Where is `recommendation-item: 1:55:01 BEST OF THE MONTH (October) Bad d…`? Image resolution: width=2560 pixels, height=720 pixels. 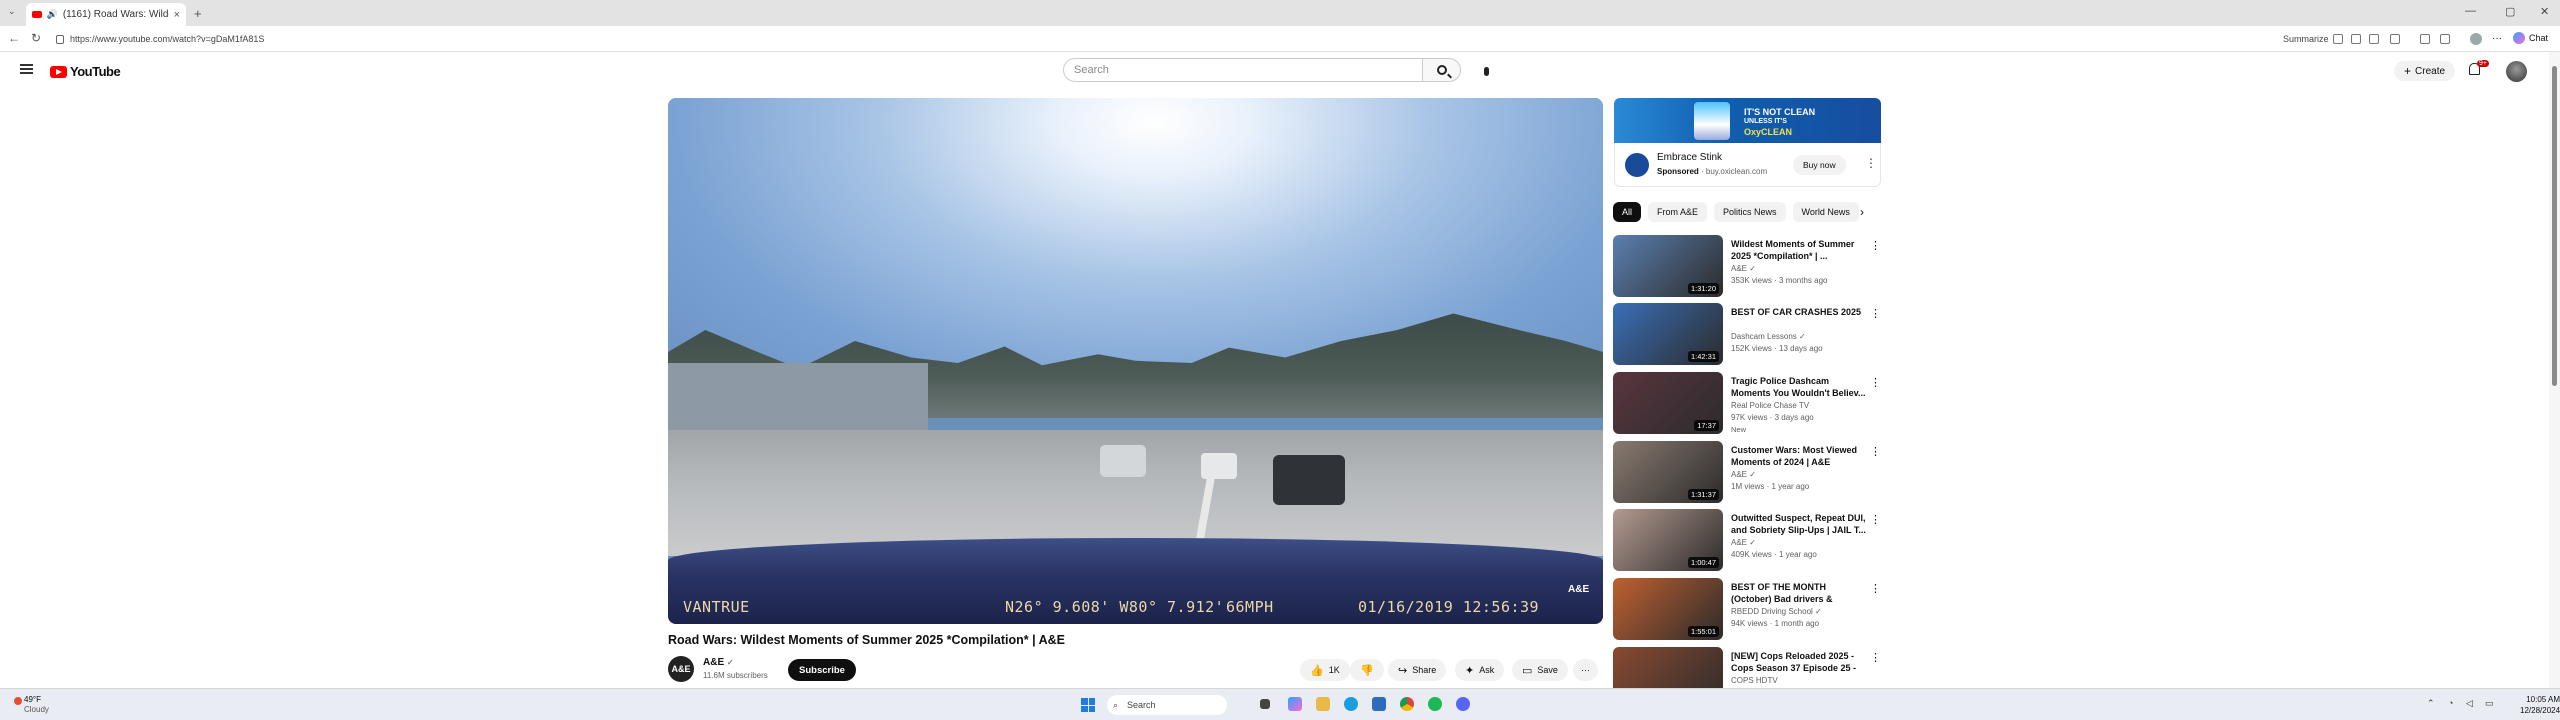 recommendation-item: 1:55:01 BEST OF THE MONTH (October) Bad d… is located at coordinates (1748, 610).